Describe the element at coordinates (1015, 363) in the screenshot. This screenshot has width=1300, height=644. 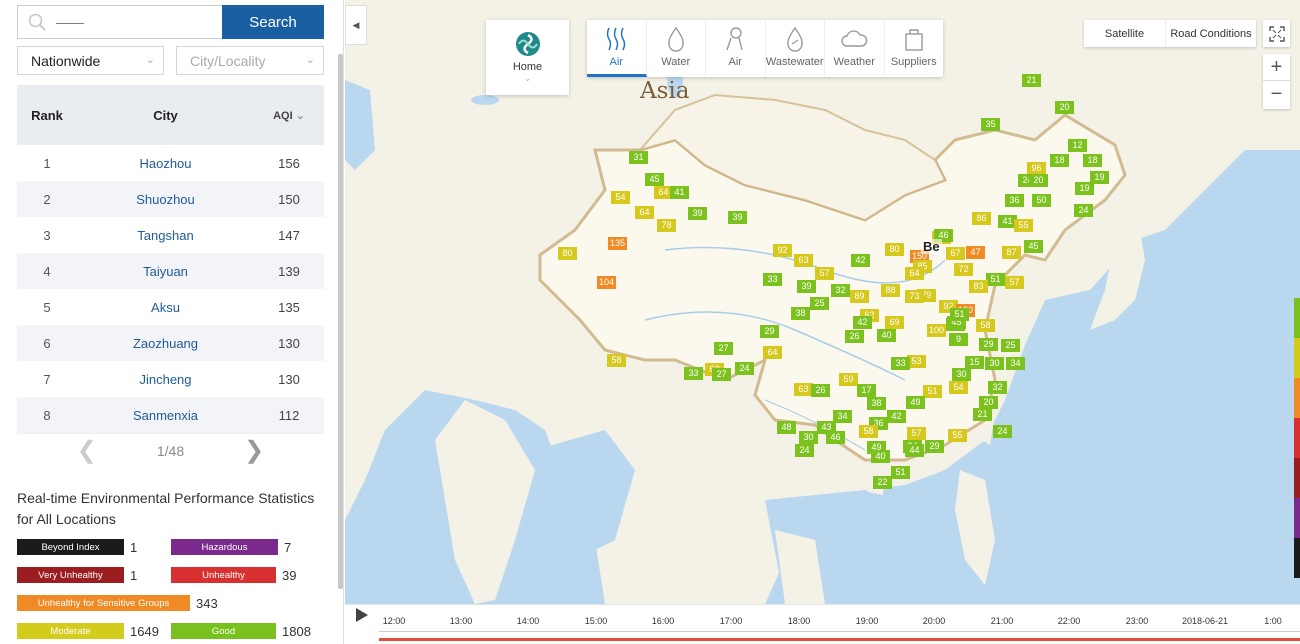
I see `aqi-marker: 34` at that location.